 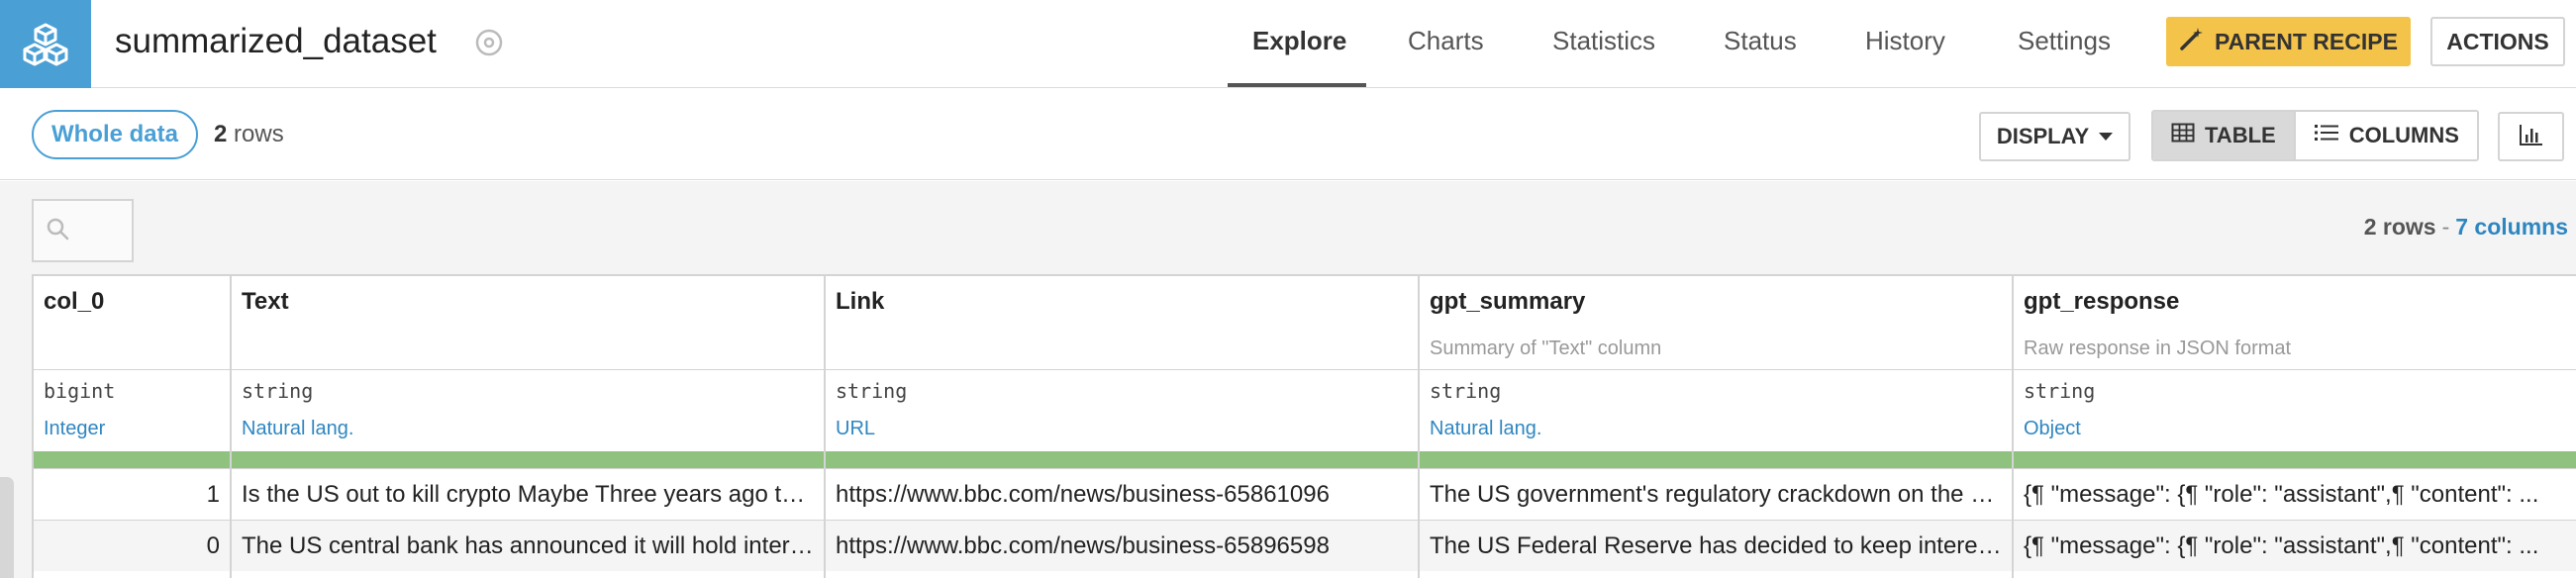 I want to click on grid-dimensions: 2 rows -7 columns, so click(x=2466, y=227).